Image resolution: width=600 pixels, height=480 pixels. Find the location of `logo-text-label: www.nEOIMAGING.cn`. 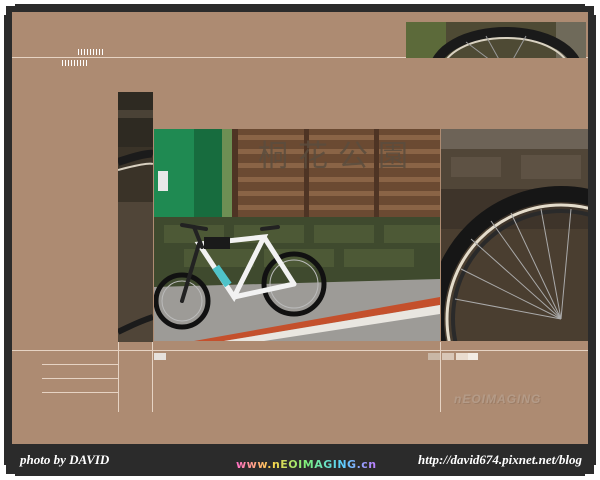

logo-text-label: www.nEOIMAGING.cn is located at coordinates (306, 464).